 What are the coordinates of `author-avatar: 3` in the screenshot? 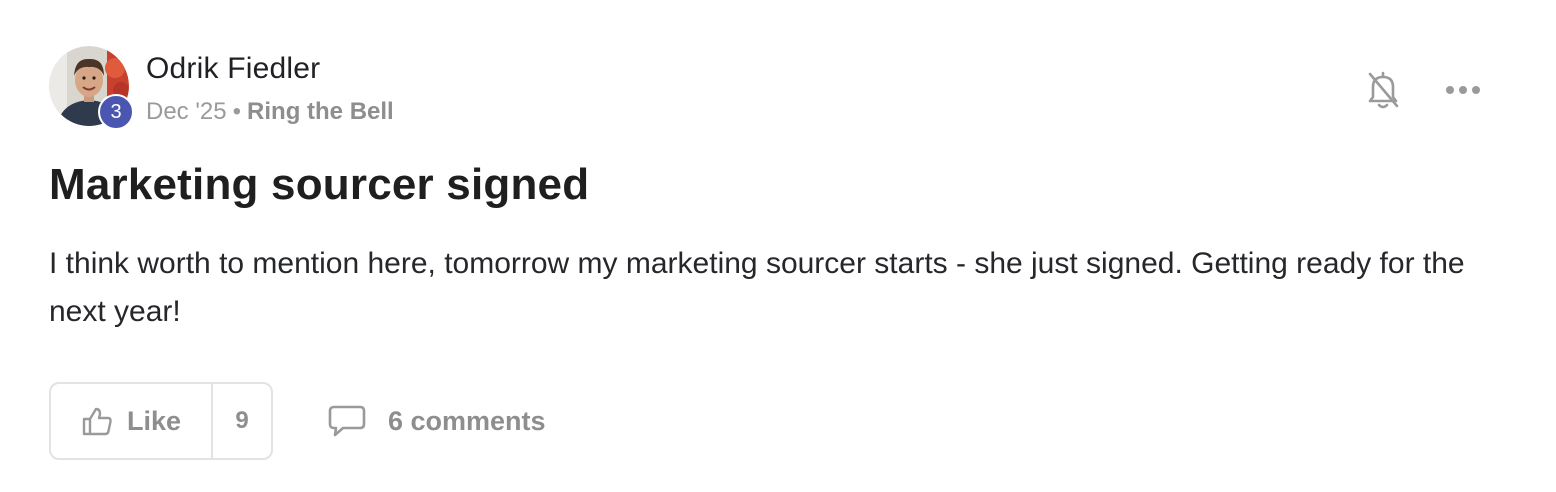 It's located at (91, 88).